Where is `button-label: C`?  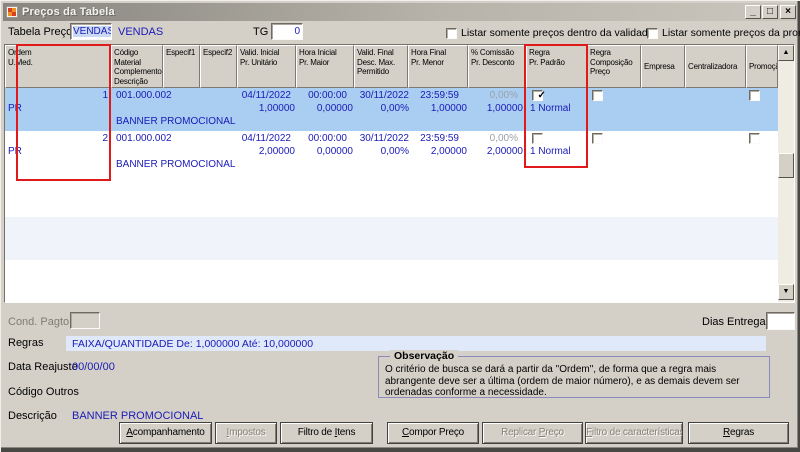
button-label: C is located at coordinates (405, 432).